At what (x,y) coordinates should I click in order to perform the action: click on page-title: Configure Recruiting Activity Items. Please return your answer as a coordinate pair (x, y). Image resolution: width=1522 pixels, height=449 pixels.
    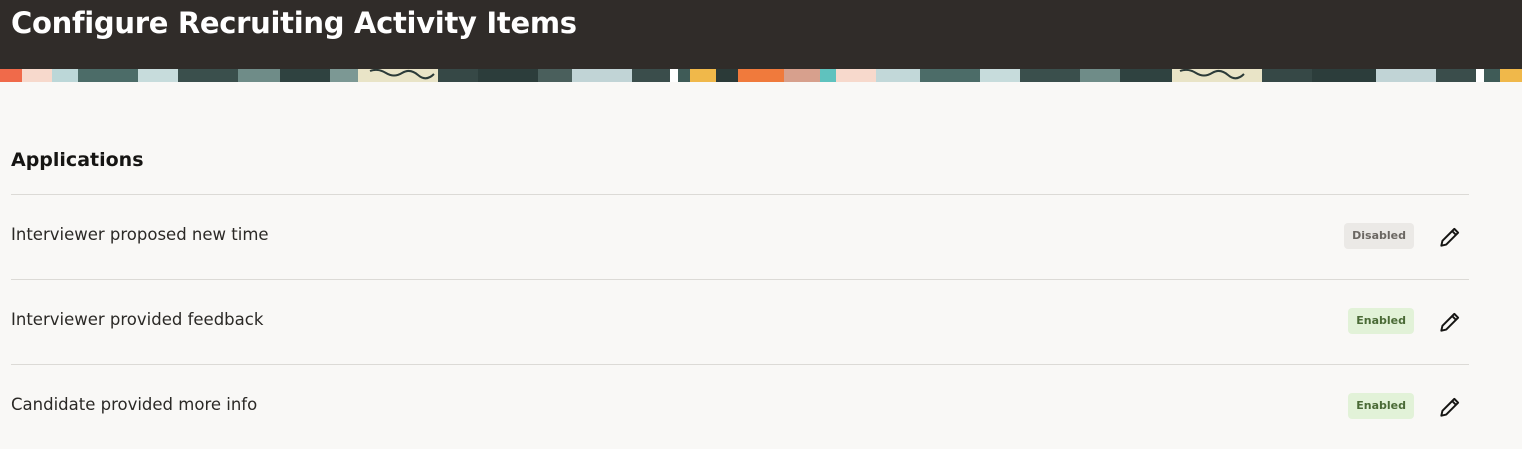
    Looking at the image, I should click on (294, 23).